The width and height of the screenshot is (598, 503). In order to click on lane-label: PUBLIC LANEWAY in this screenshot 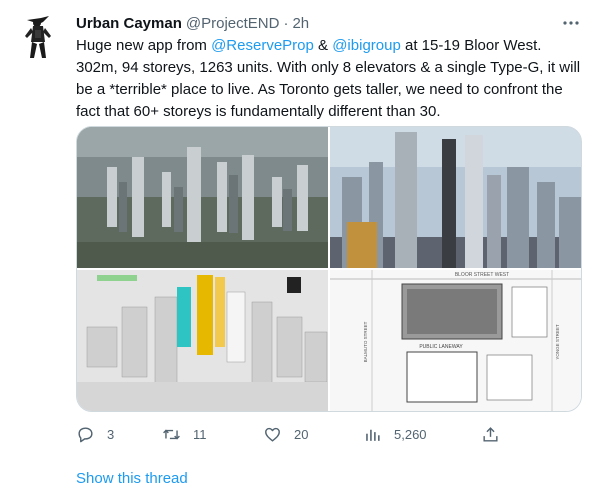, I will do `click(441, 347)`.